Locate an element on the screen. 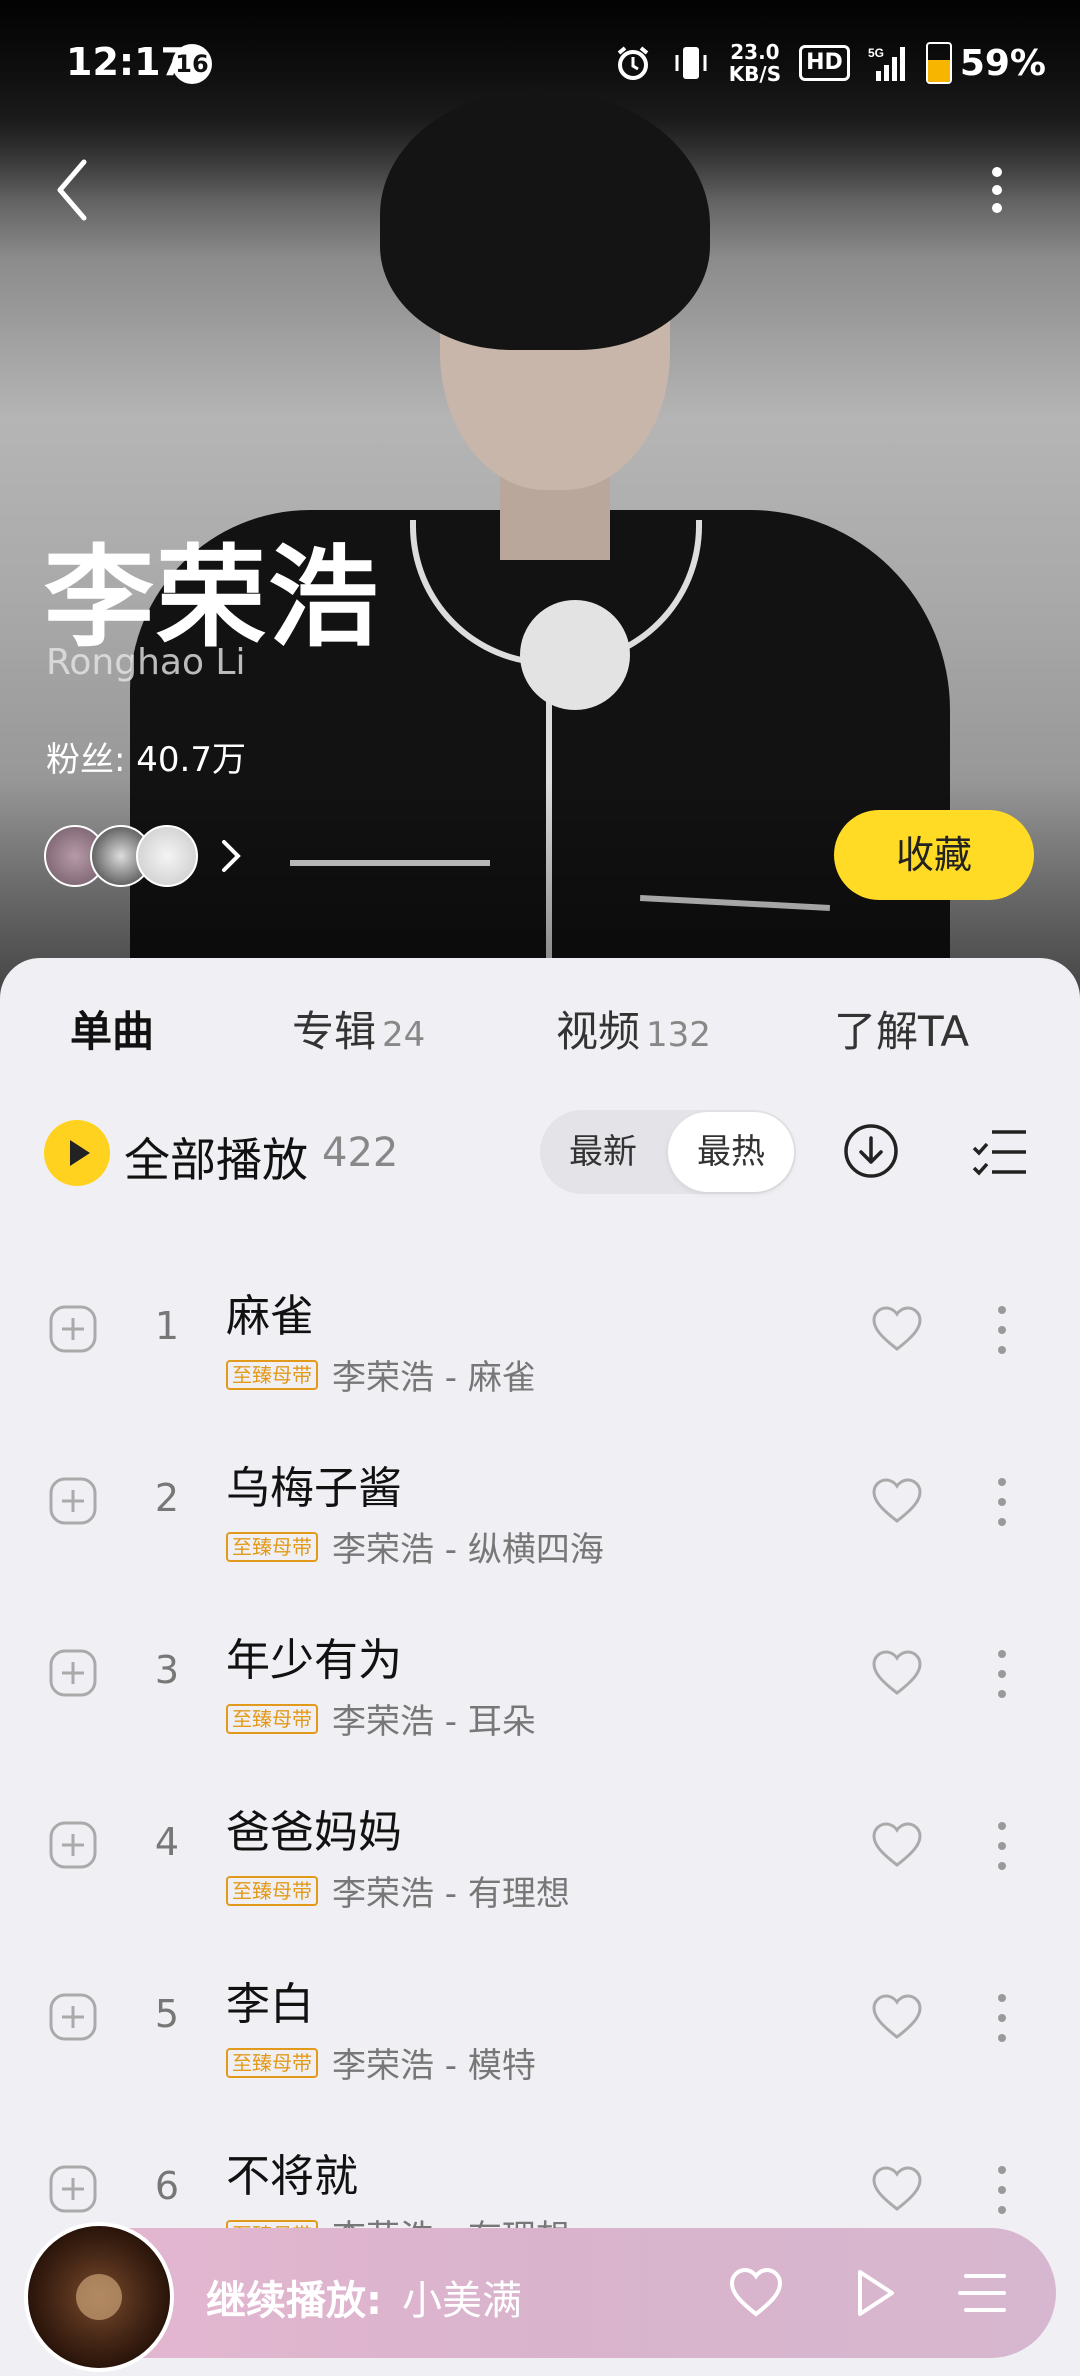 This screenshot has width=1080, height=2376. hd-badge: HD is located at coordinates (824, 63).